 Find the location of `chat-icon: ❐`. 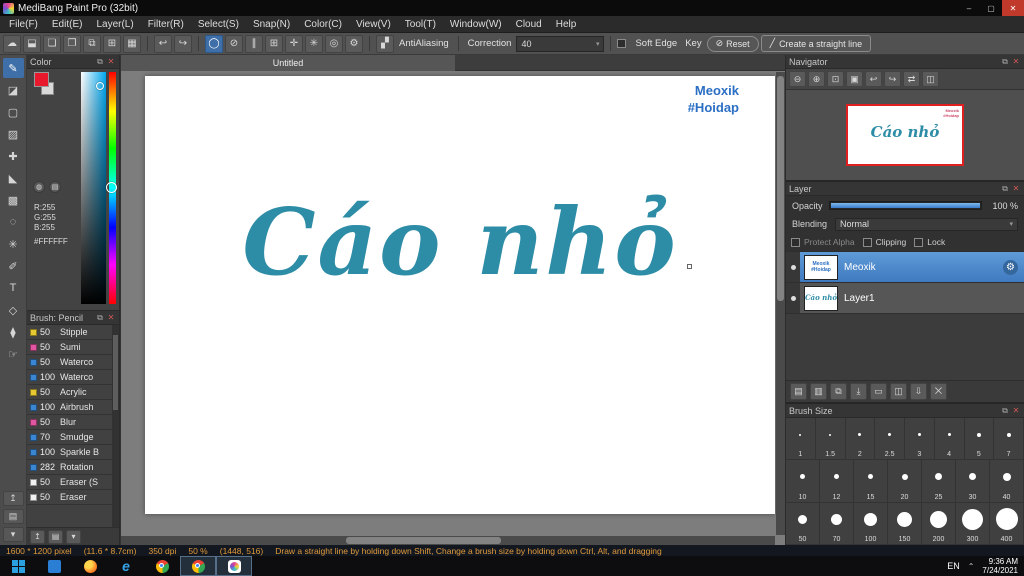

chat-icon: ❐ is located at coordinates (72, 43).